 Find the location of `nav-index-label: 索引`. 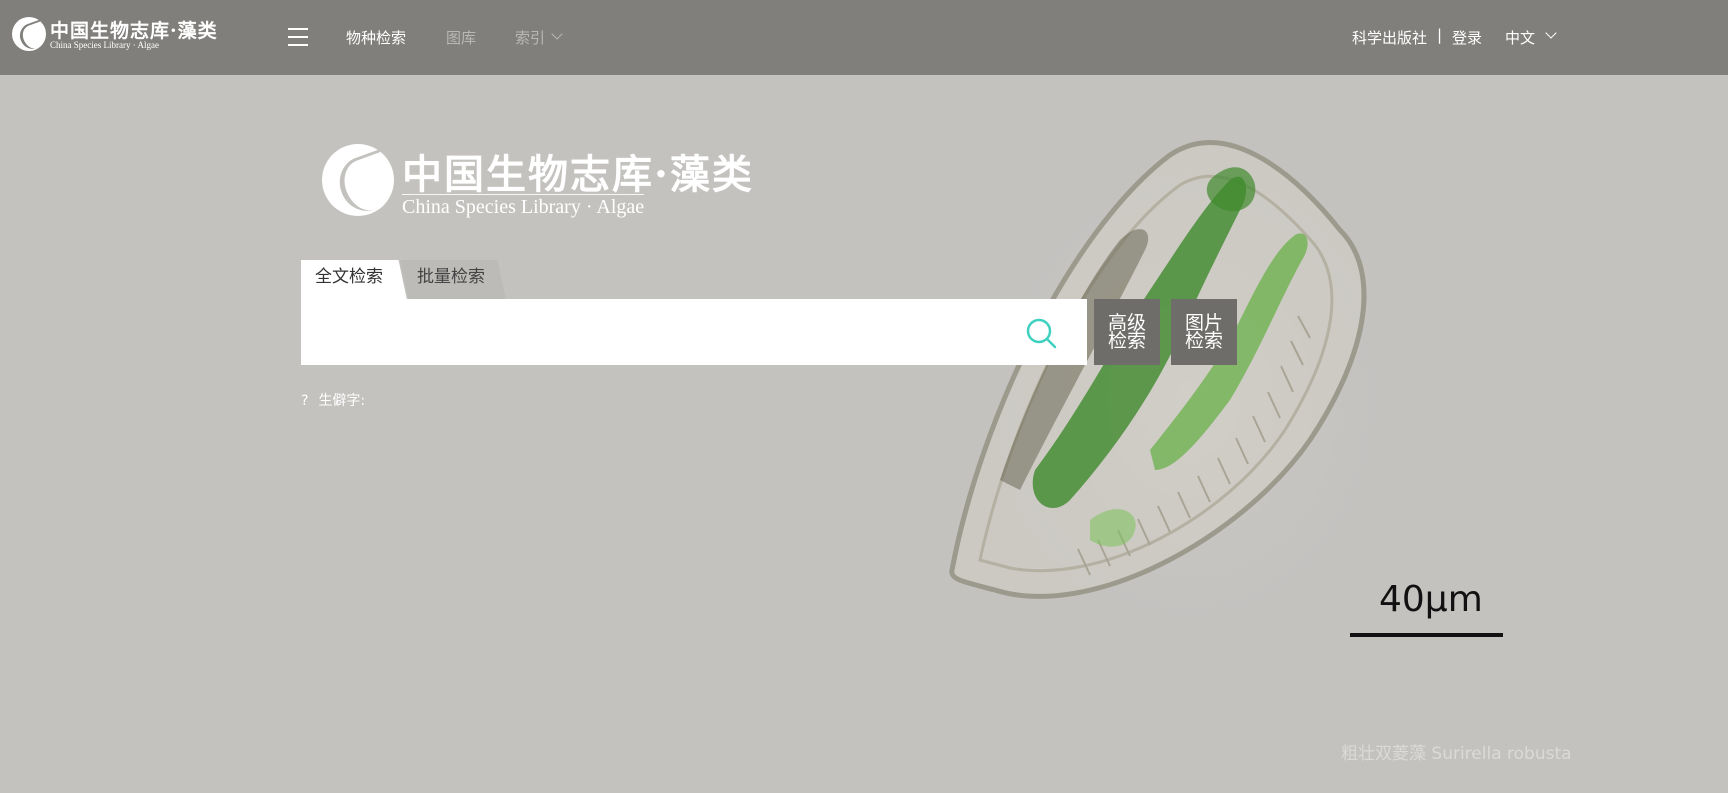

nav-index-label: 索引 is located at coordinates (530, 38).